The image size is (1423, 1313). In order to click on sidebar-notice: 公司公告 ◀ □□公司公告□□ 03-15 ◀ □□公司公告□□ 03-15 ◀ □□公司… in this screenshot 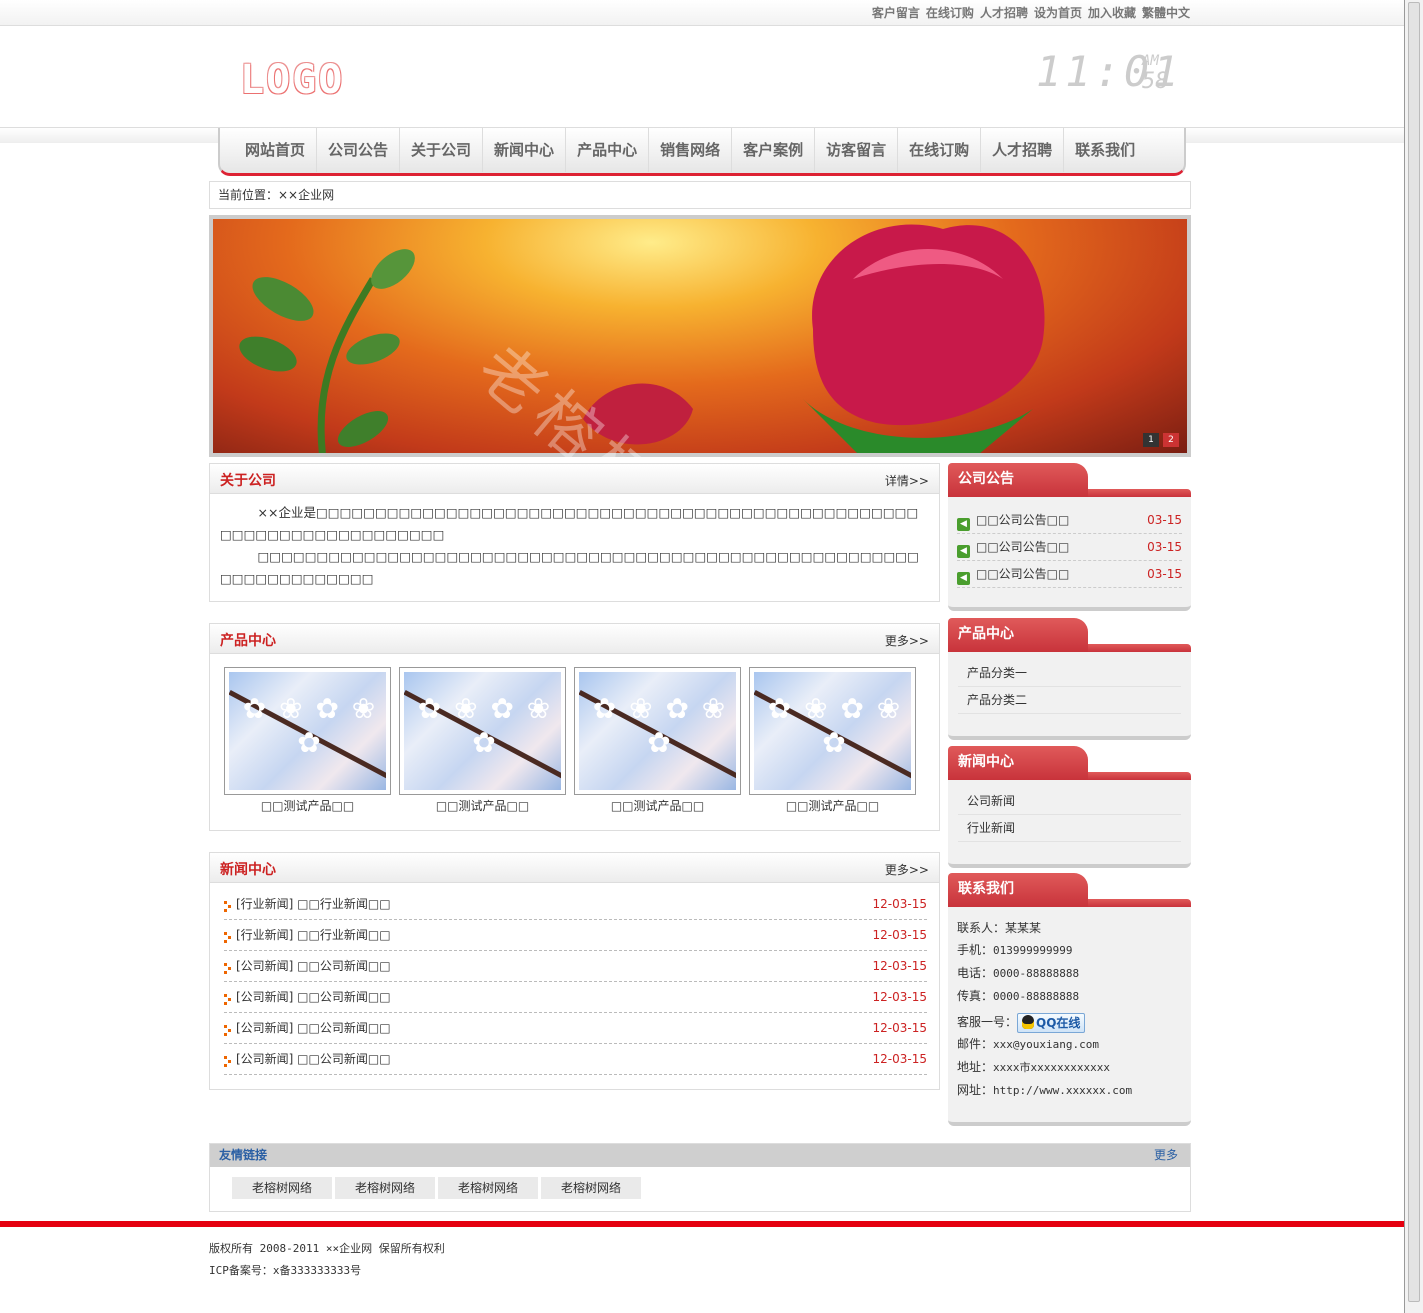, I will do `click(1069, 537)`.